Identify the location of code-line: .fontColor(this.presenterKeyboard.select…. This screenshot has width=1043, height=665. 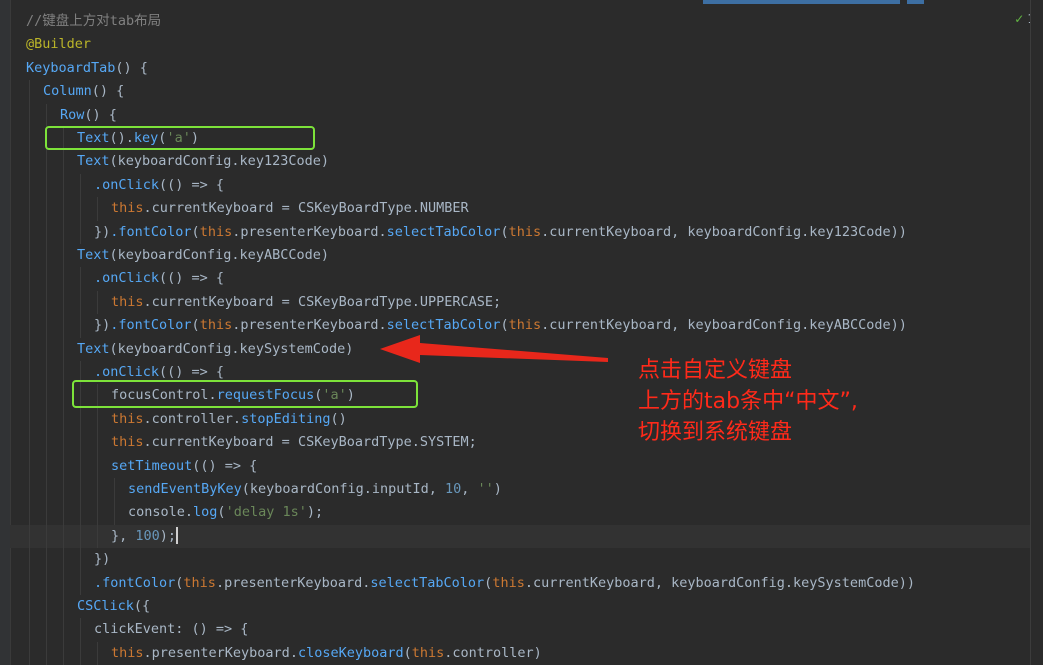
(520, 583).